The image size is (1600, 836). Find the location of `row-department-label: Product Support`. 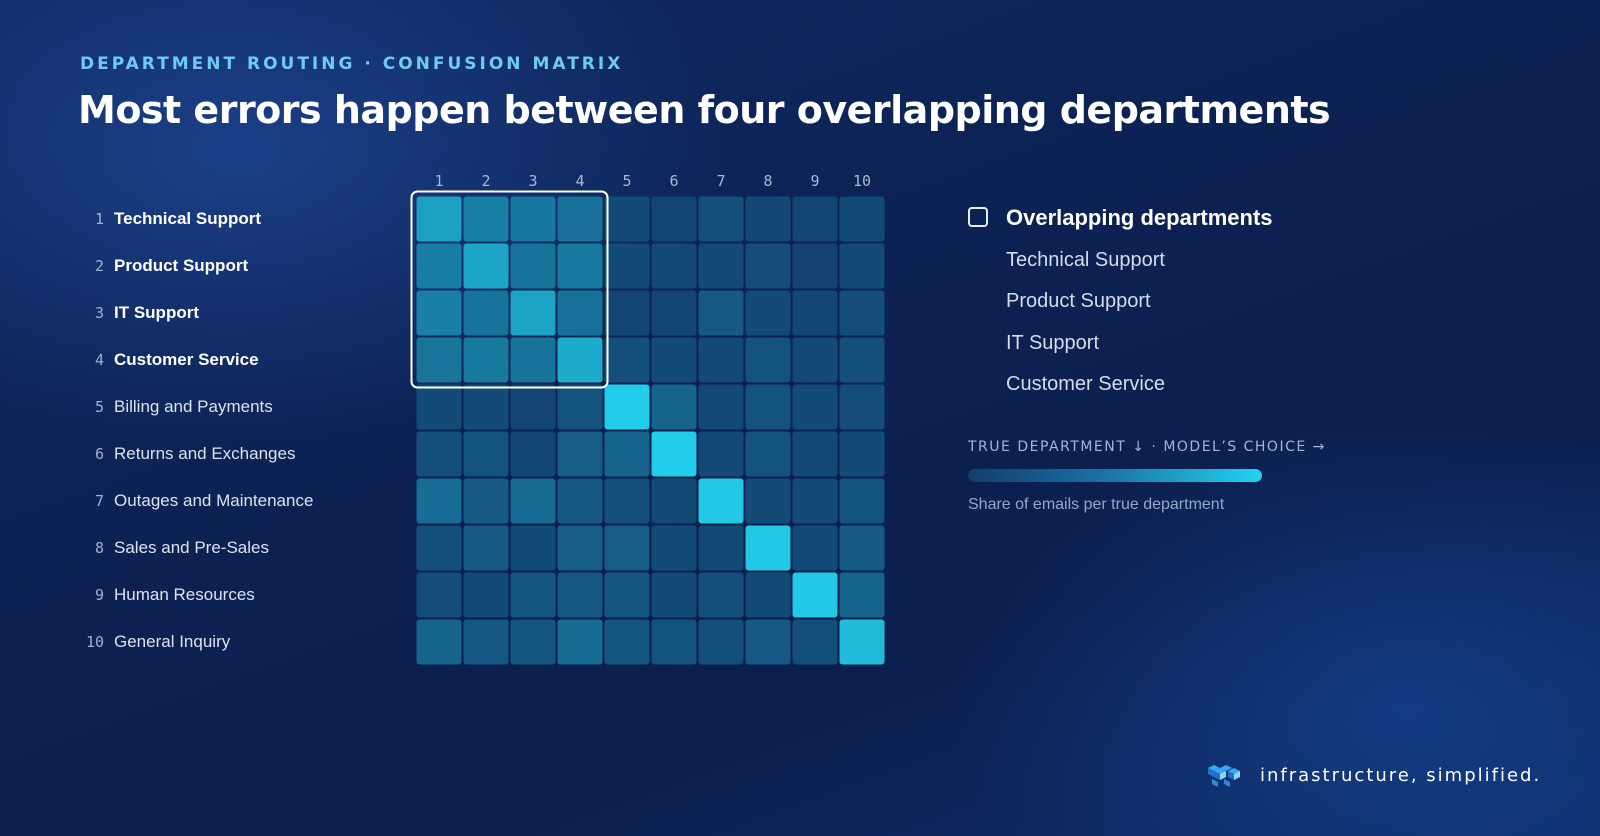

row-department-label: Product Support is located at coordinates (181, 265).